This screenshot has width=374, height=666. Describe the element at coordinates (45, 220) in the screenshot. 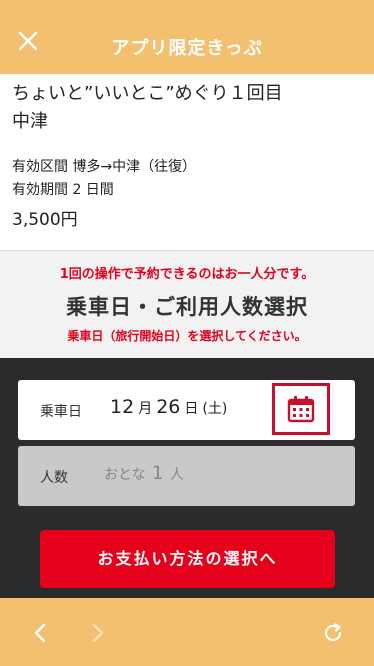

I see `ticket-price: 3,500円` at that location.